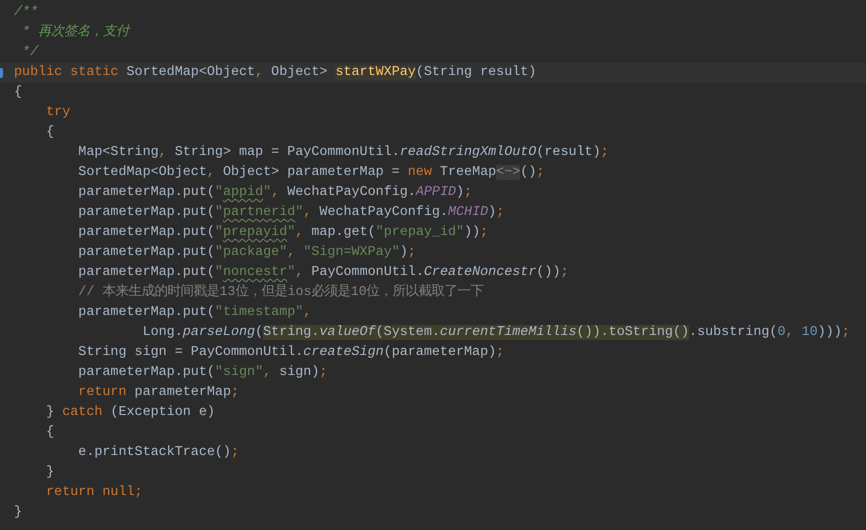 The width and height of the screenshot is (866, 530). I want to click on code-line: */, so click(30, 53).